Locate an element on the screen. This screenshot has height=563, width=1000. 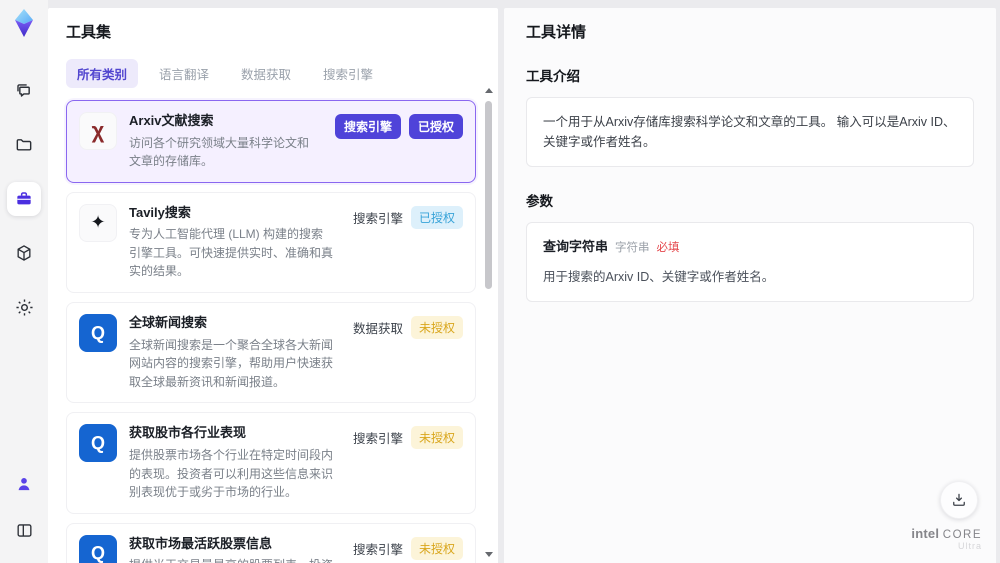
tab-label: 搜索引擎 is located at coordinates (348, 75).